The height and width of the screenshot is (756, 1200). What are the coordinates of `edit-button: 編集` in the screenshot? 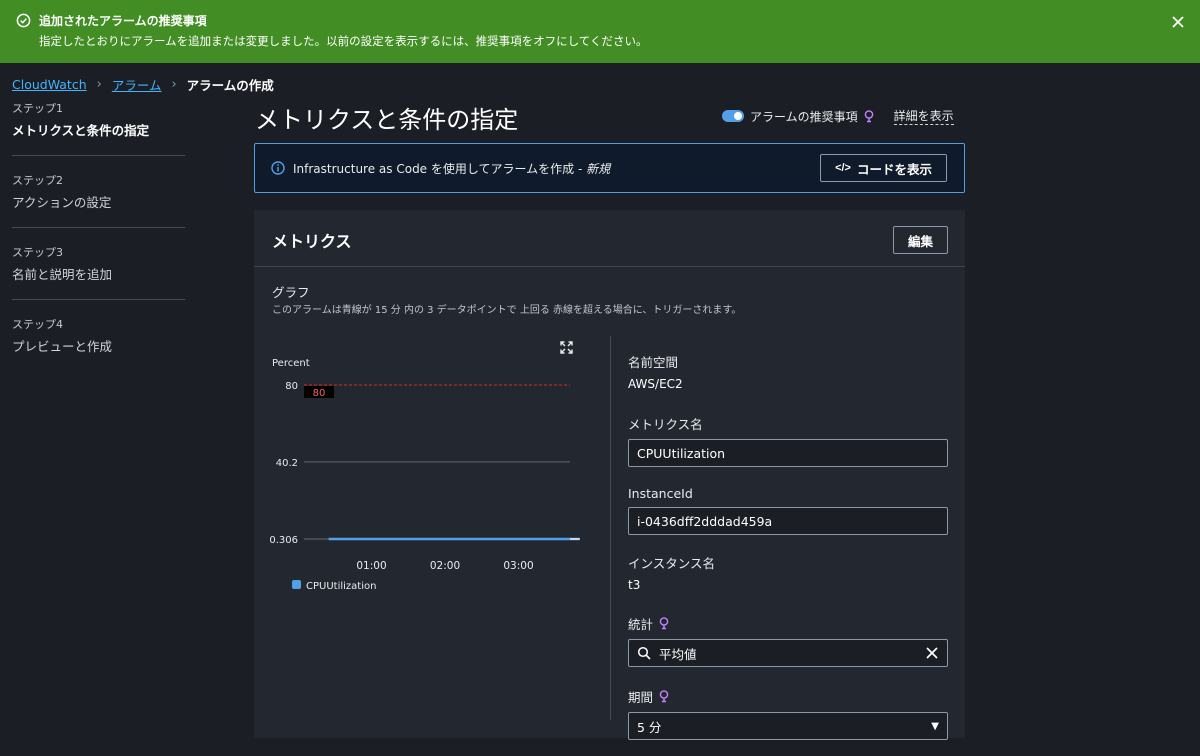 It's located at (920, 240).